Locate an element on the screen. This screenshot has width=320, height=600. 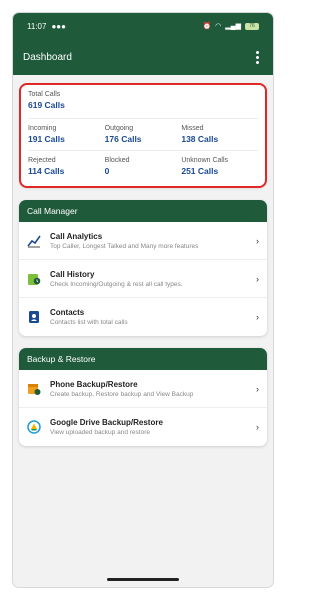
phone-backup-icon is located at coordinates (34, 389).